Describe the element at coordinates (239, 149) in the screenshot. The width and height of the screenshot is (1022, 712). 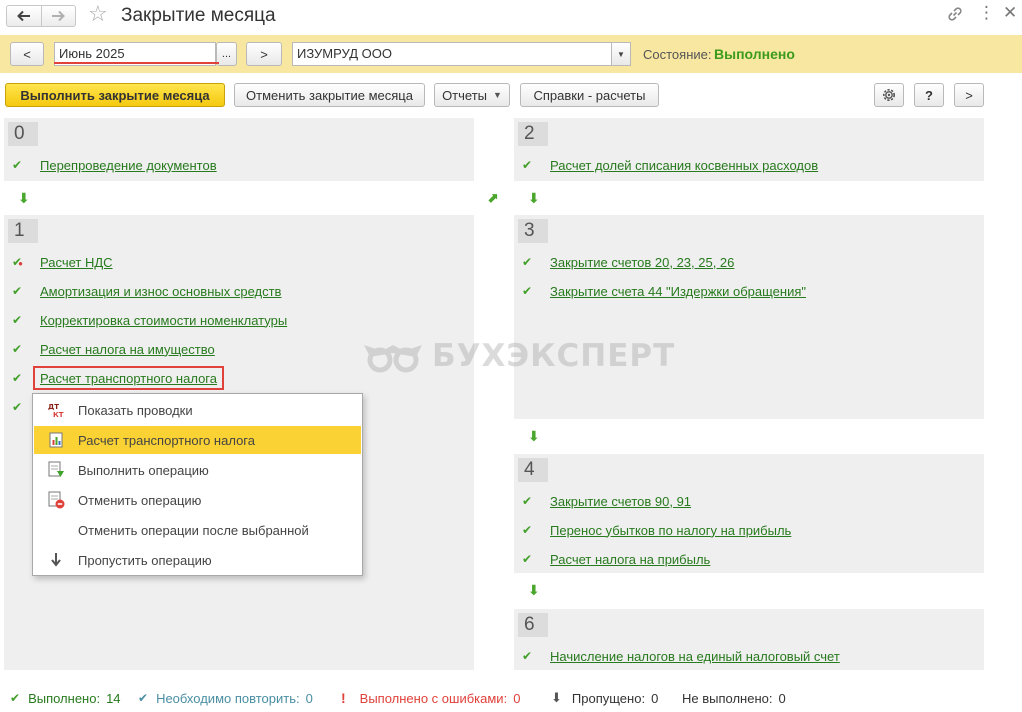
I see `stage-0-panel: 0 ✔ Перепроведение документов` at that location.